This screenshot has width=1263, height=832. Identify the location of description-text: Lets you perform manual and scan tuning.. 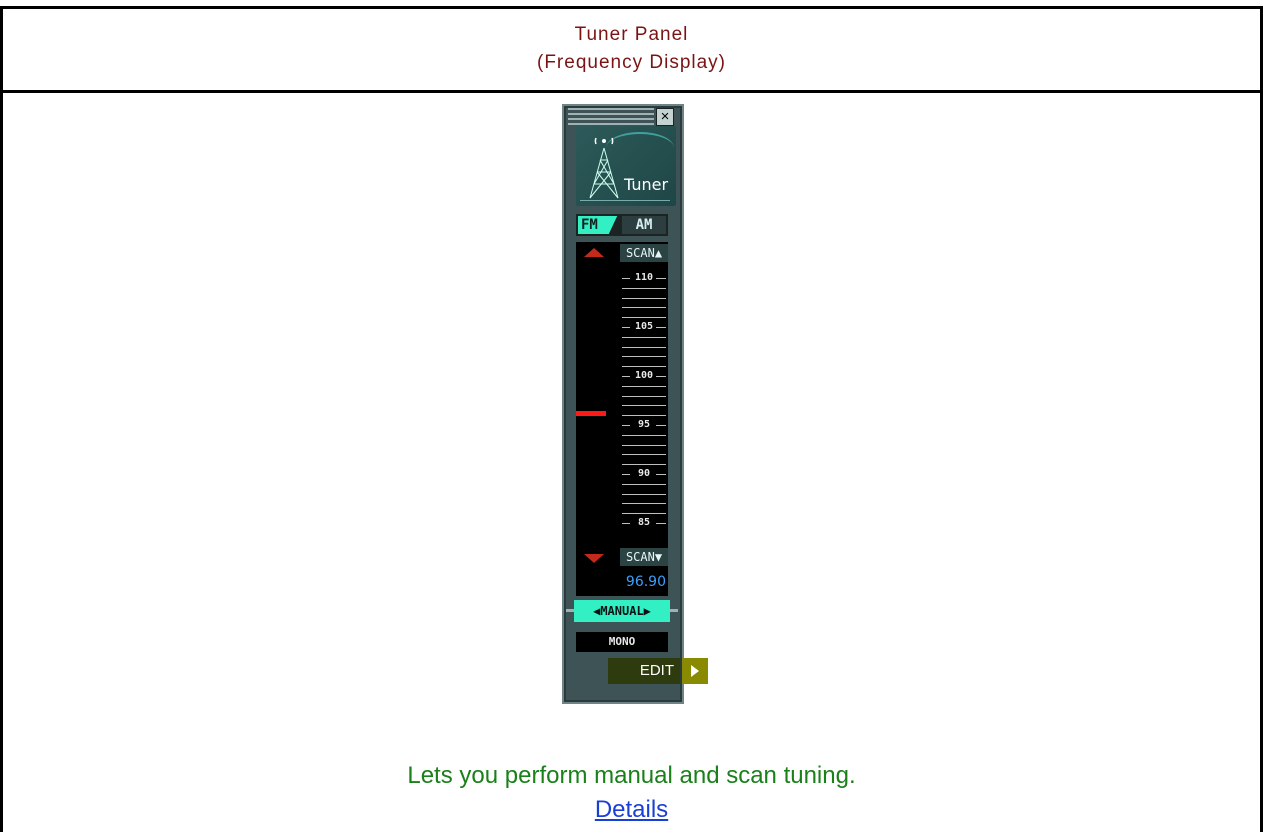
(631, 775).